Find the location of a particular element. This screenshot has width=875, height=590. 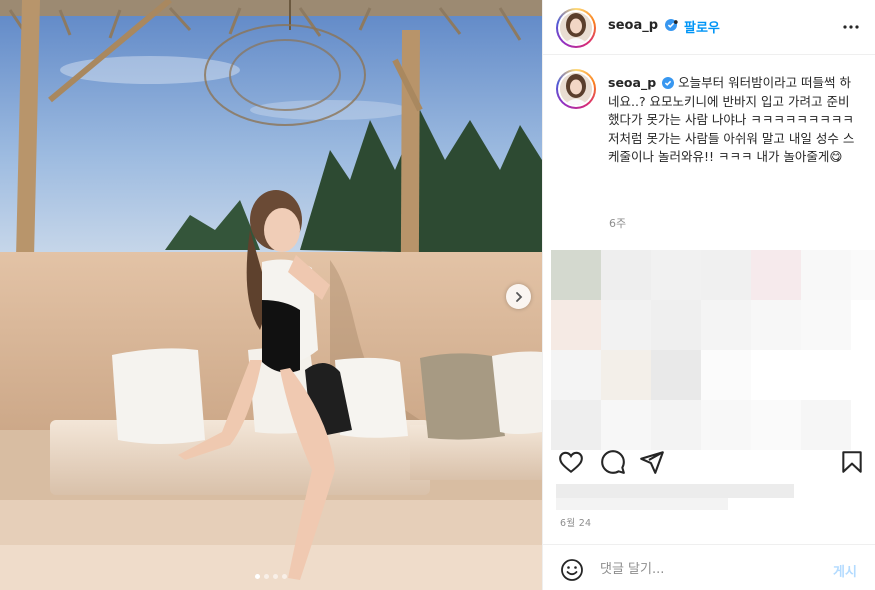

comment-bar: 게시 is located at coordinates (709, 567).